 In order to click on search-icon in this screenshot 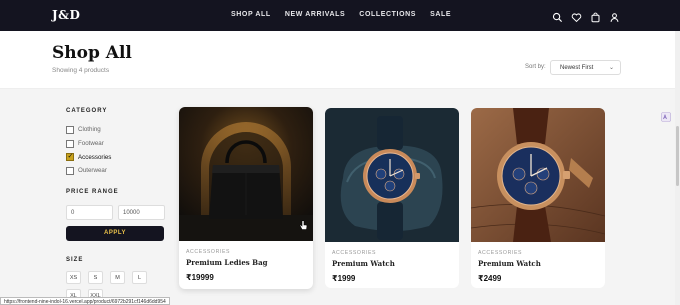, I will do `click(557, 16)`.